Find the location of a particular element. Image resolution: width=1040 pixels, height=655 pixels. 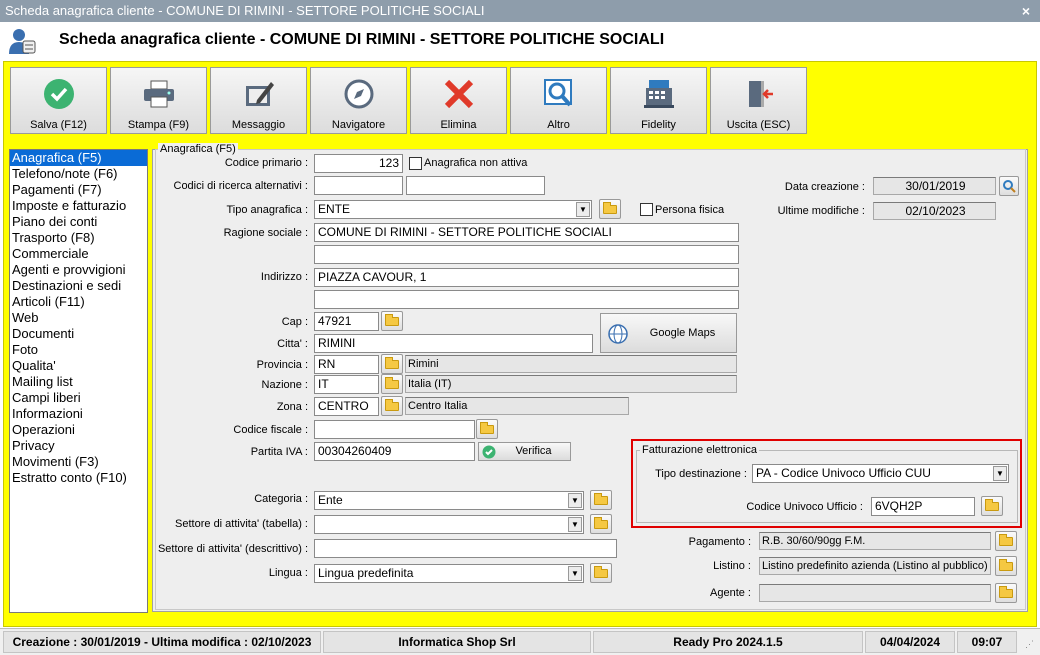

ultime-modifiche-label: Ultime modifiche : is located at coordinates (821, 211).